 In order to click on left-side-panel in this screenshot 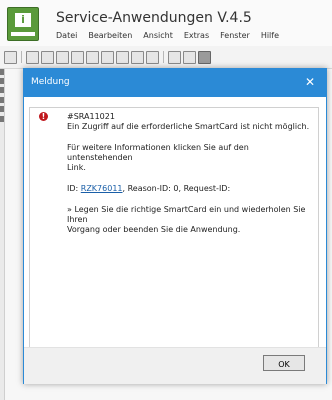, I will do `click(2, 234)`.